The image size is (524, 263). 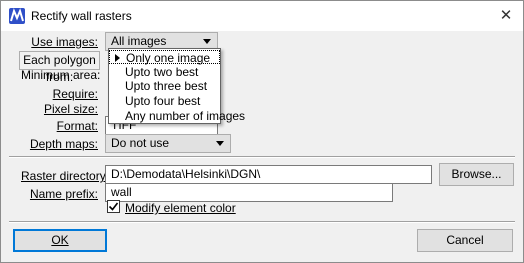 What do you see at coordinates (77, 126) in the screenshot?
I see `format-label: Format:` at bounding box center [77, 126].